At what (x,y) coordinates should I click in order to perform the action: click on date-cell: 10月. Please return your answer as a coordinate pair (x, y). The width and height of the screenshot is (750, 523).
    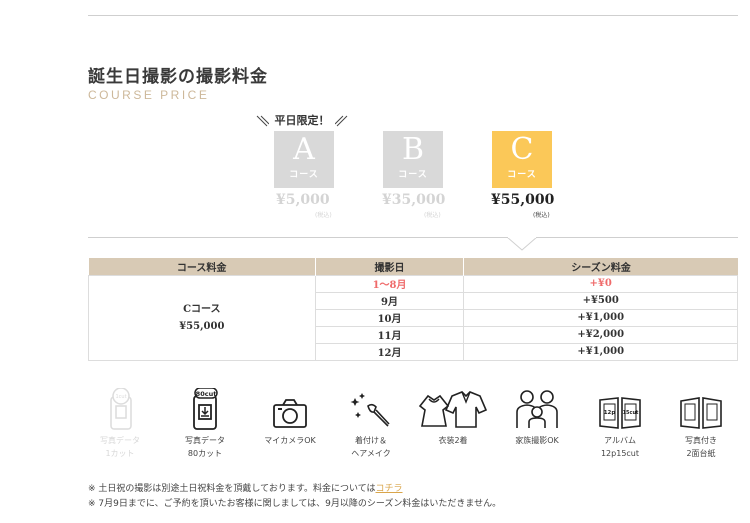
    Looking at the image, I should click on (389, 317).